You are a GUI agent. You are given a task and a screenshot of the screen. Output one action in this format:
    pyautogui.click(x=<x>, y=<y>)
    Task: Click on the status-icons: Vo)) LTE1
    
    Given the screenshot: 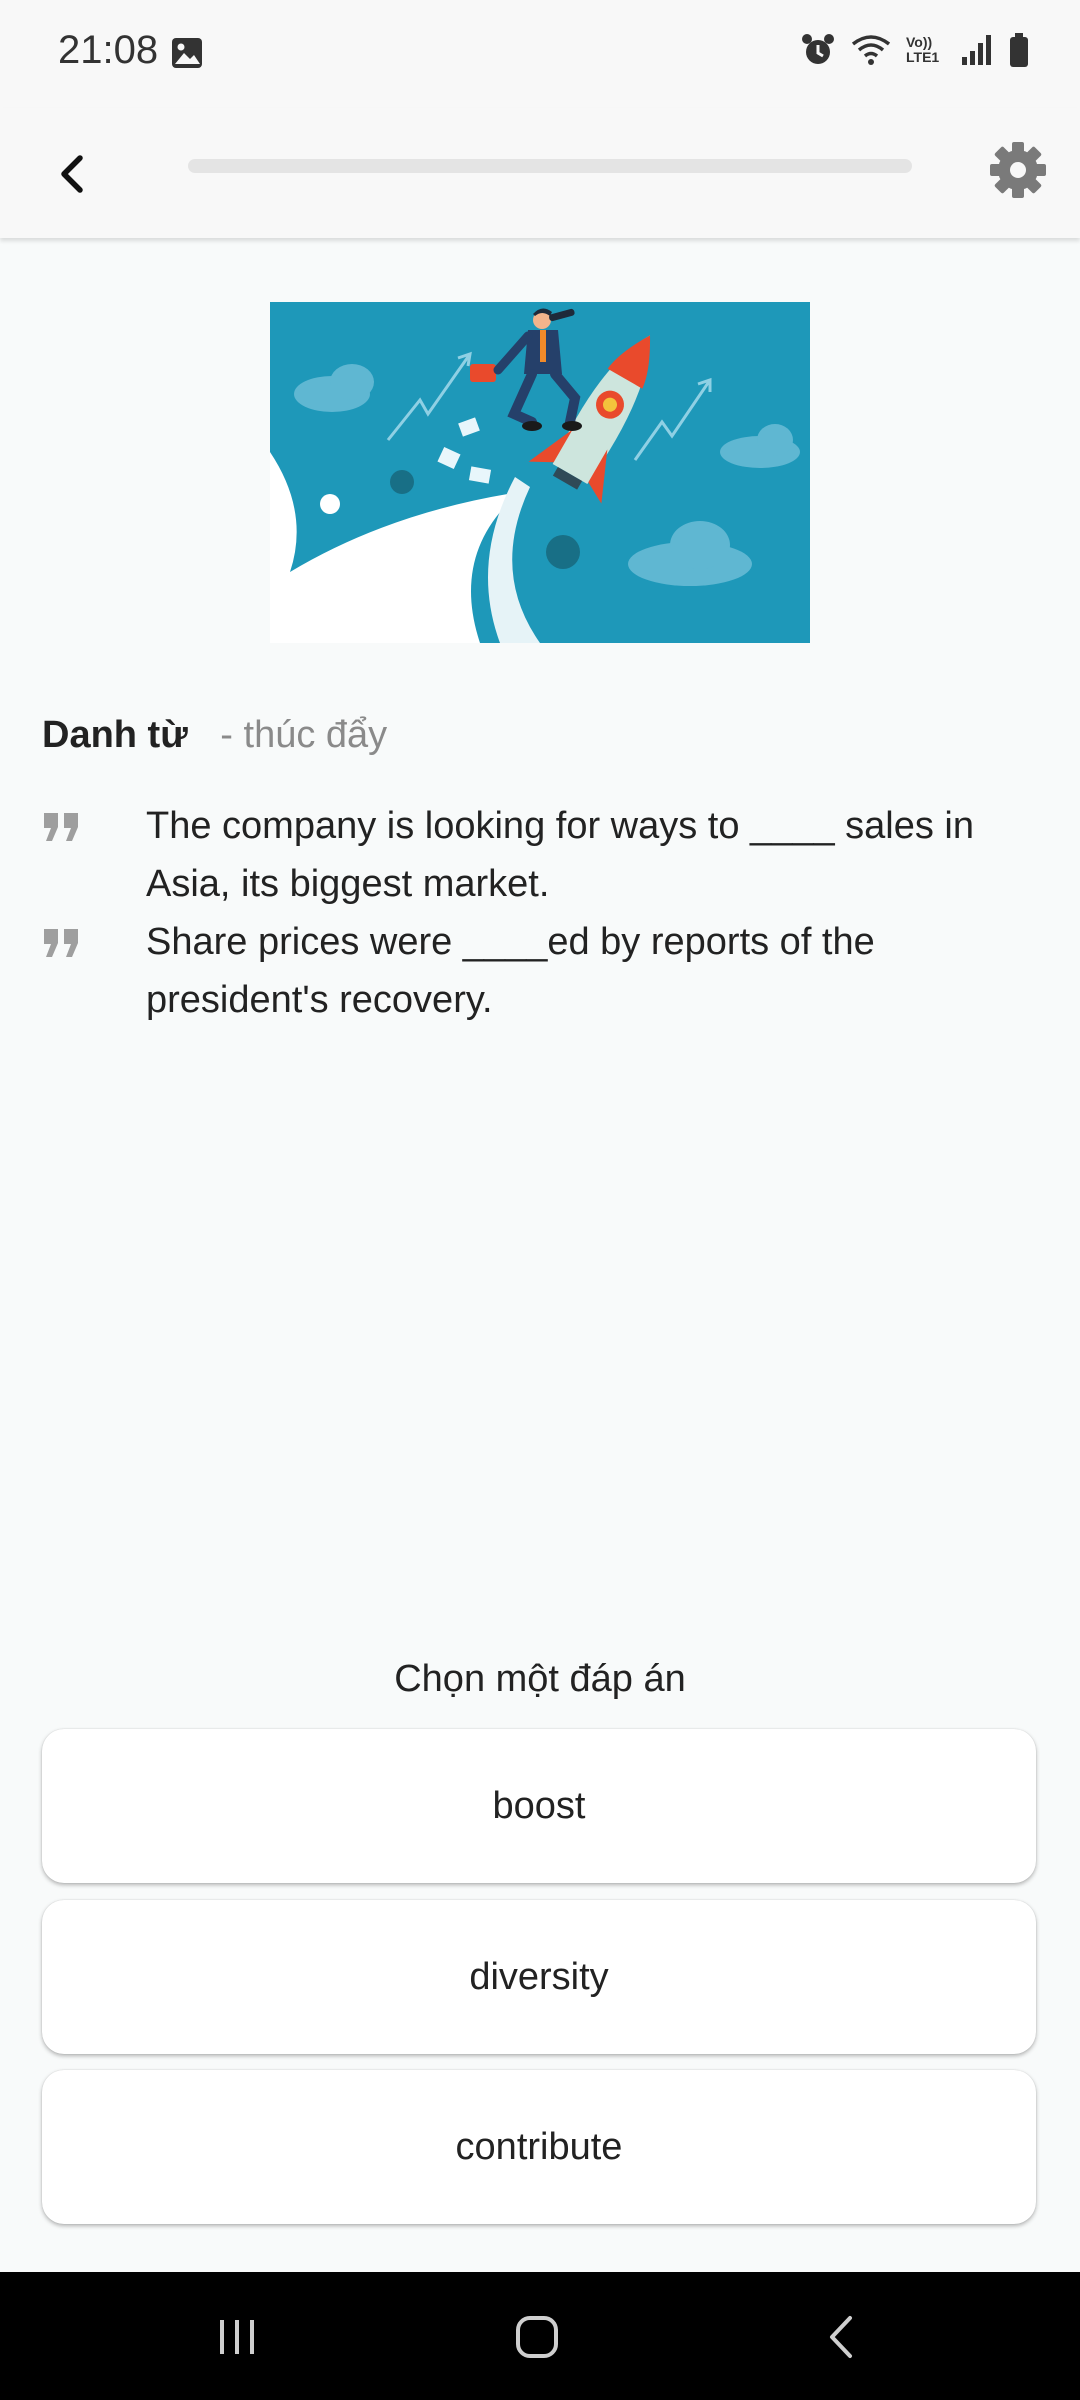 What is the action you would take?
    pyautogui.click(x=915, y=50)
    